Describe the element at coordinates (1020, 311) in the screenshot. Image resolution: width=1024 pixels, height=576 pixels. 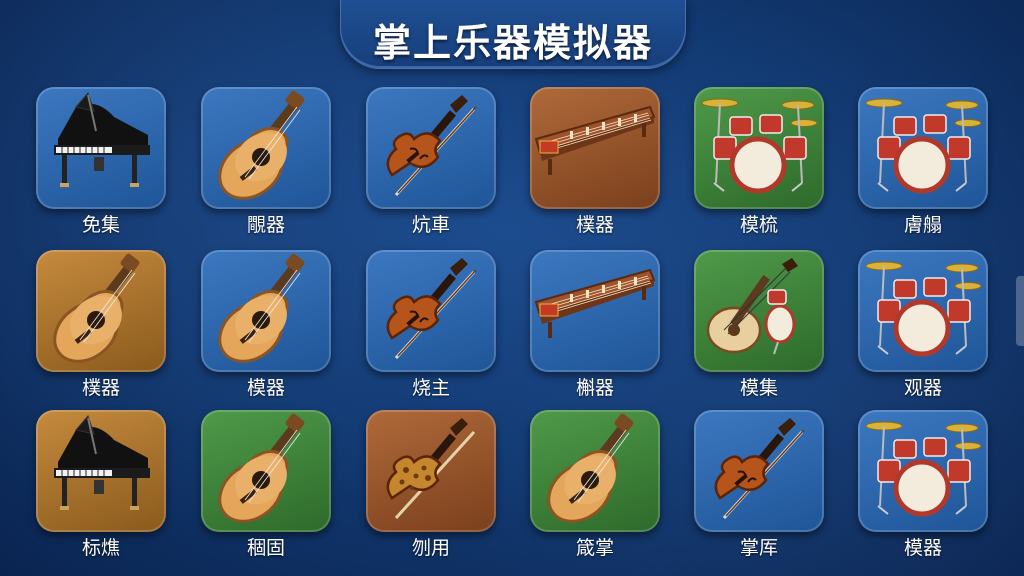
I see `scroll-indicator` at that location.